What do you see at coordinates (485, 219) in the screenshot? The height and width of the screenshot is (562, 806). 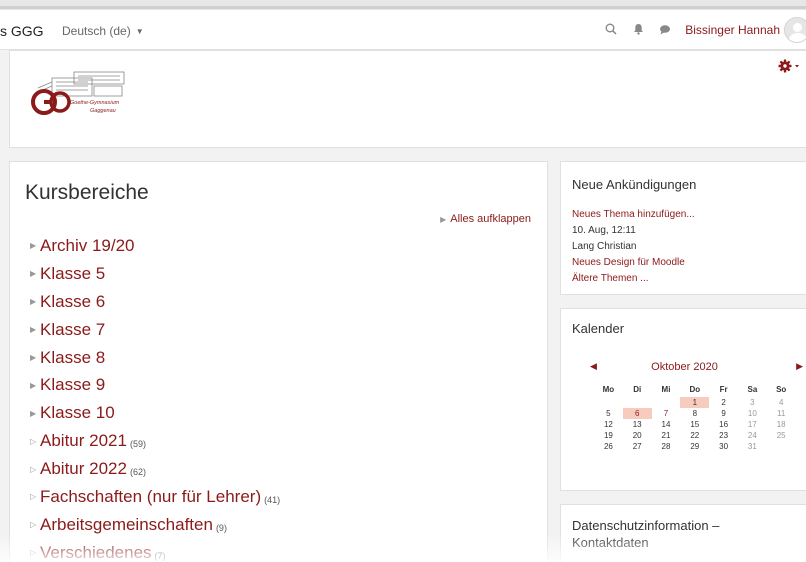 I see `expand-all-link: ▶ Alles aufklappen` at bounding box center [485, 219].